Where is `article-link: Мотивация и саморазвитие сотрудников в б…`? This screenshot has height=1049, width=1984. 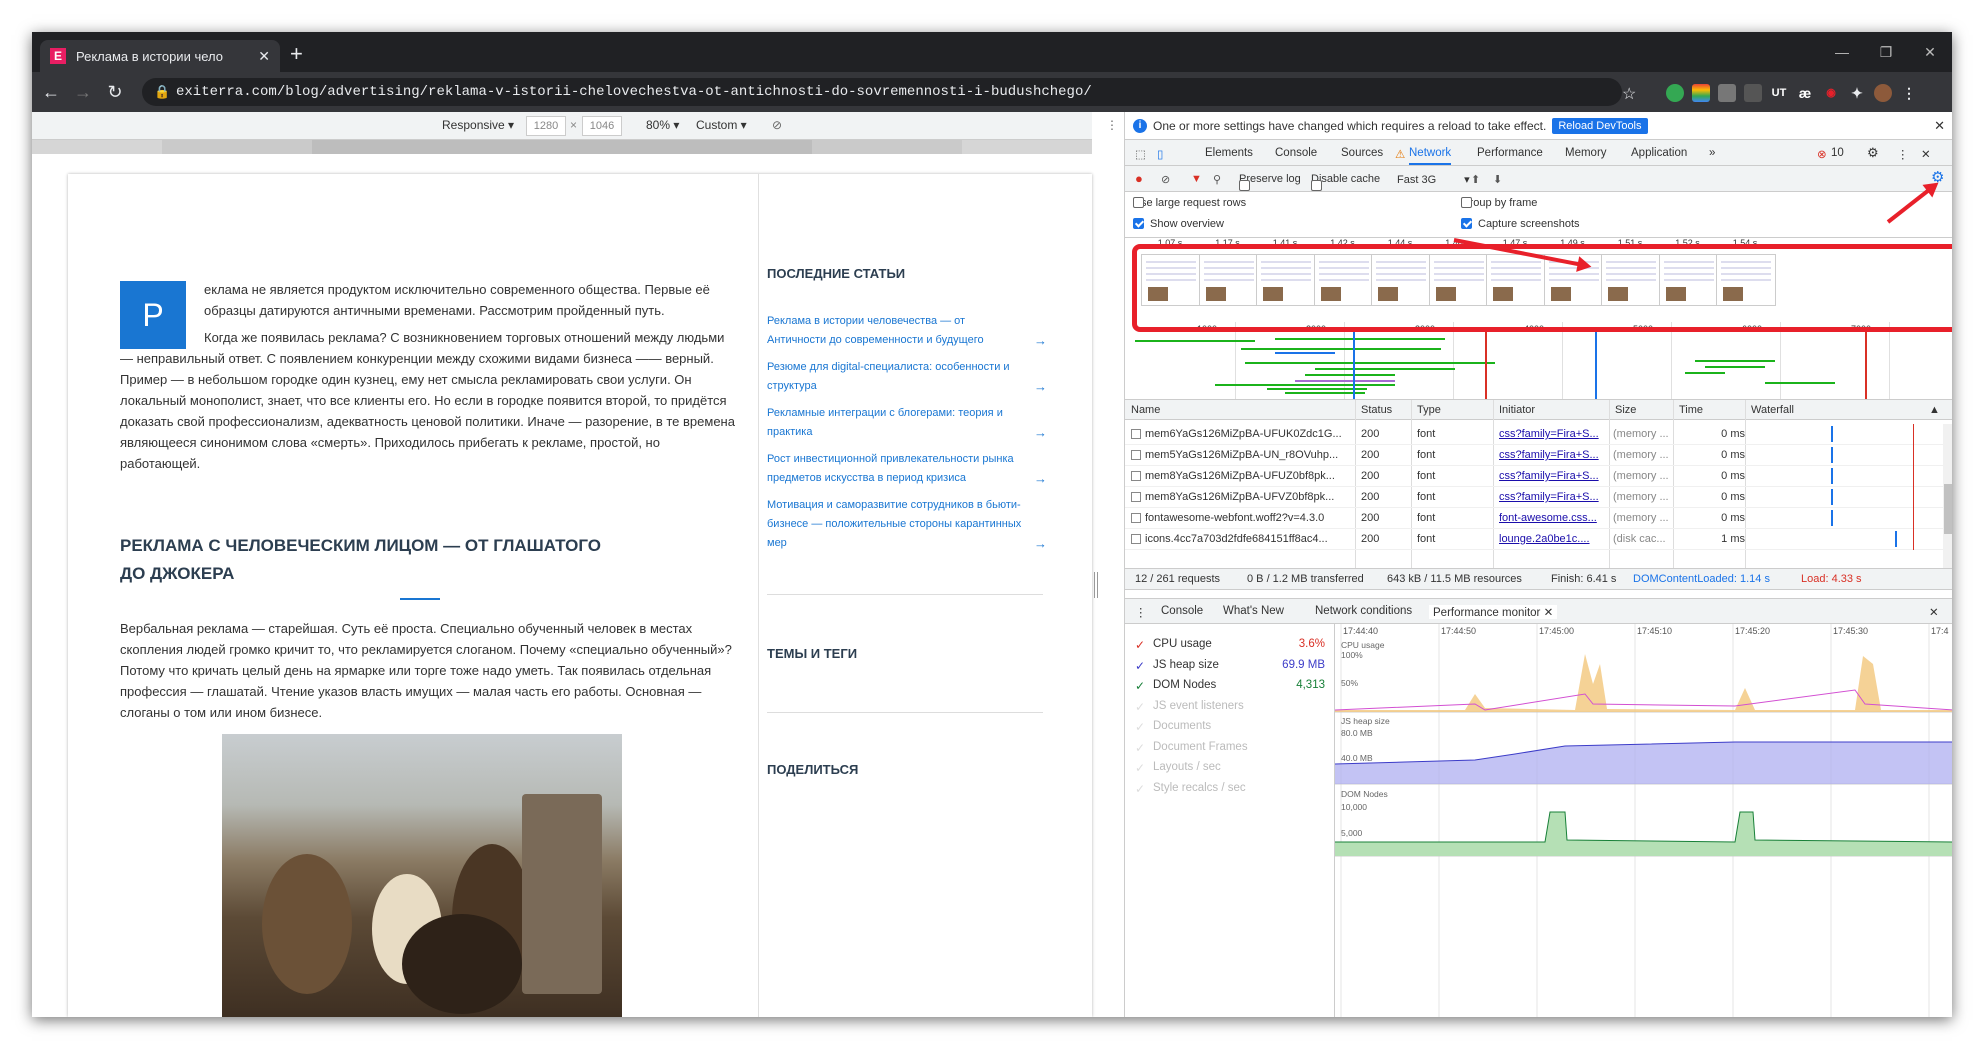
article-link: Мотивация и саморазвитие сотрудников в б… is located at coordinates (907, 524).